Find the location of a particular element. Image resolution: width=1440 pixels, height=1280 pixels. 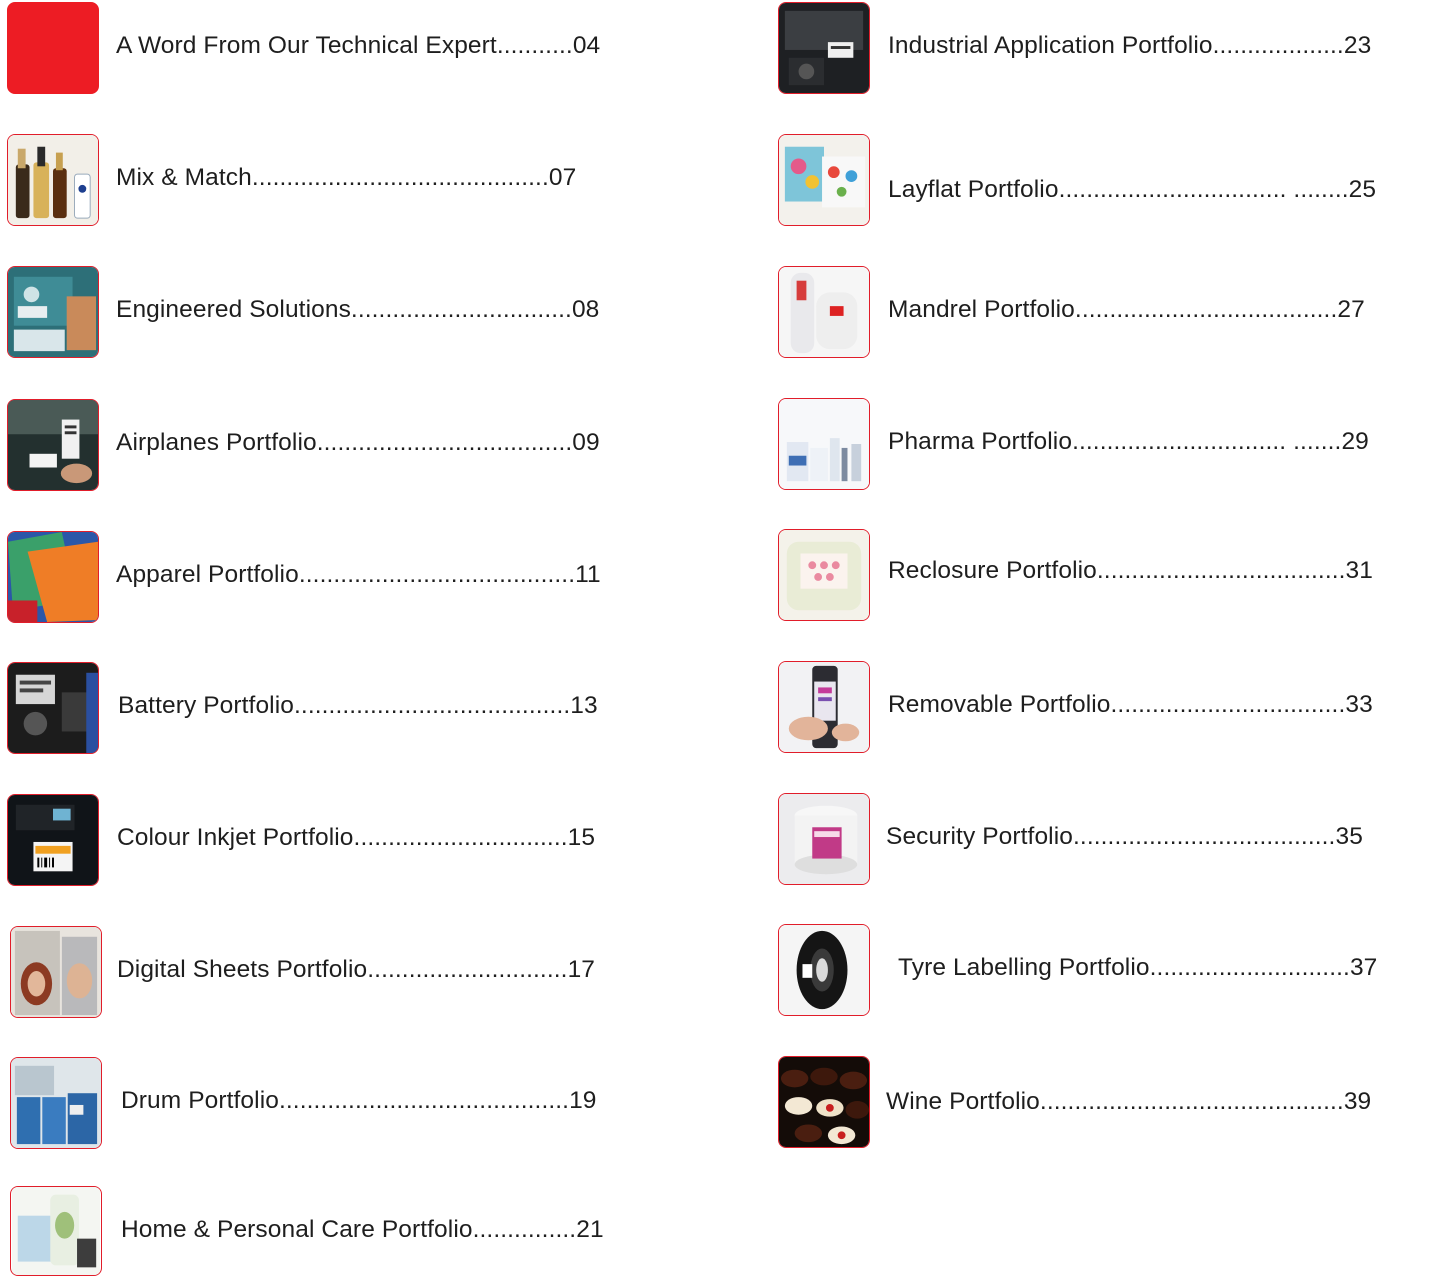

entry-title: Tyre Labelling Portfolio is located at coordinates (1024, 967).